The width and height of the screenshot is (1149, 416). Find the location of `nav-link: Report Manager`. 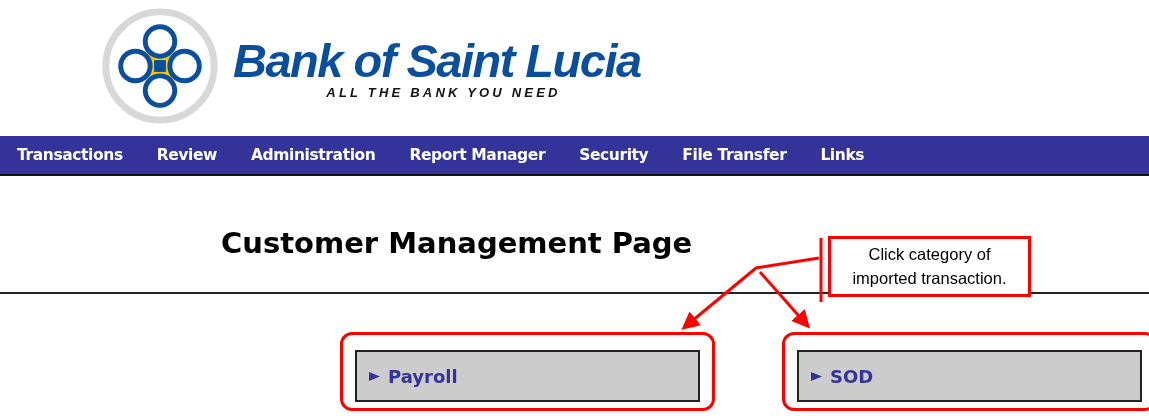

nav-link: Report Manager is located at coordinates (477, 155).